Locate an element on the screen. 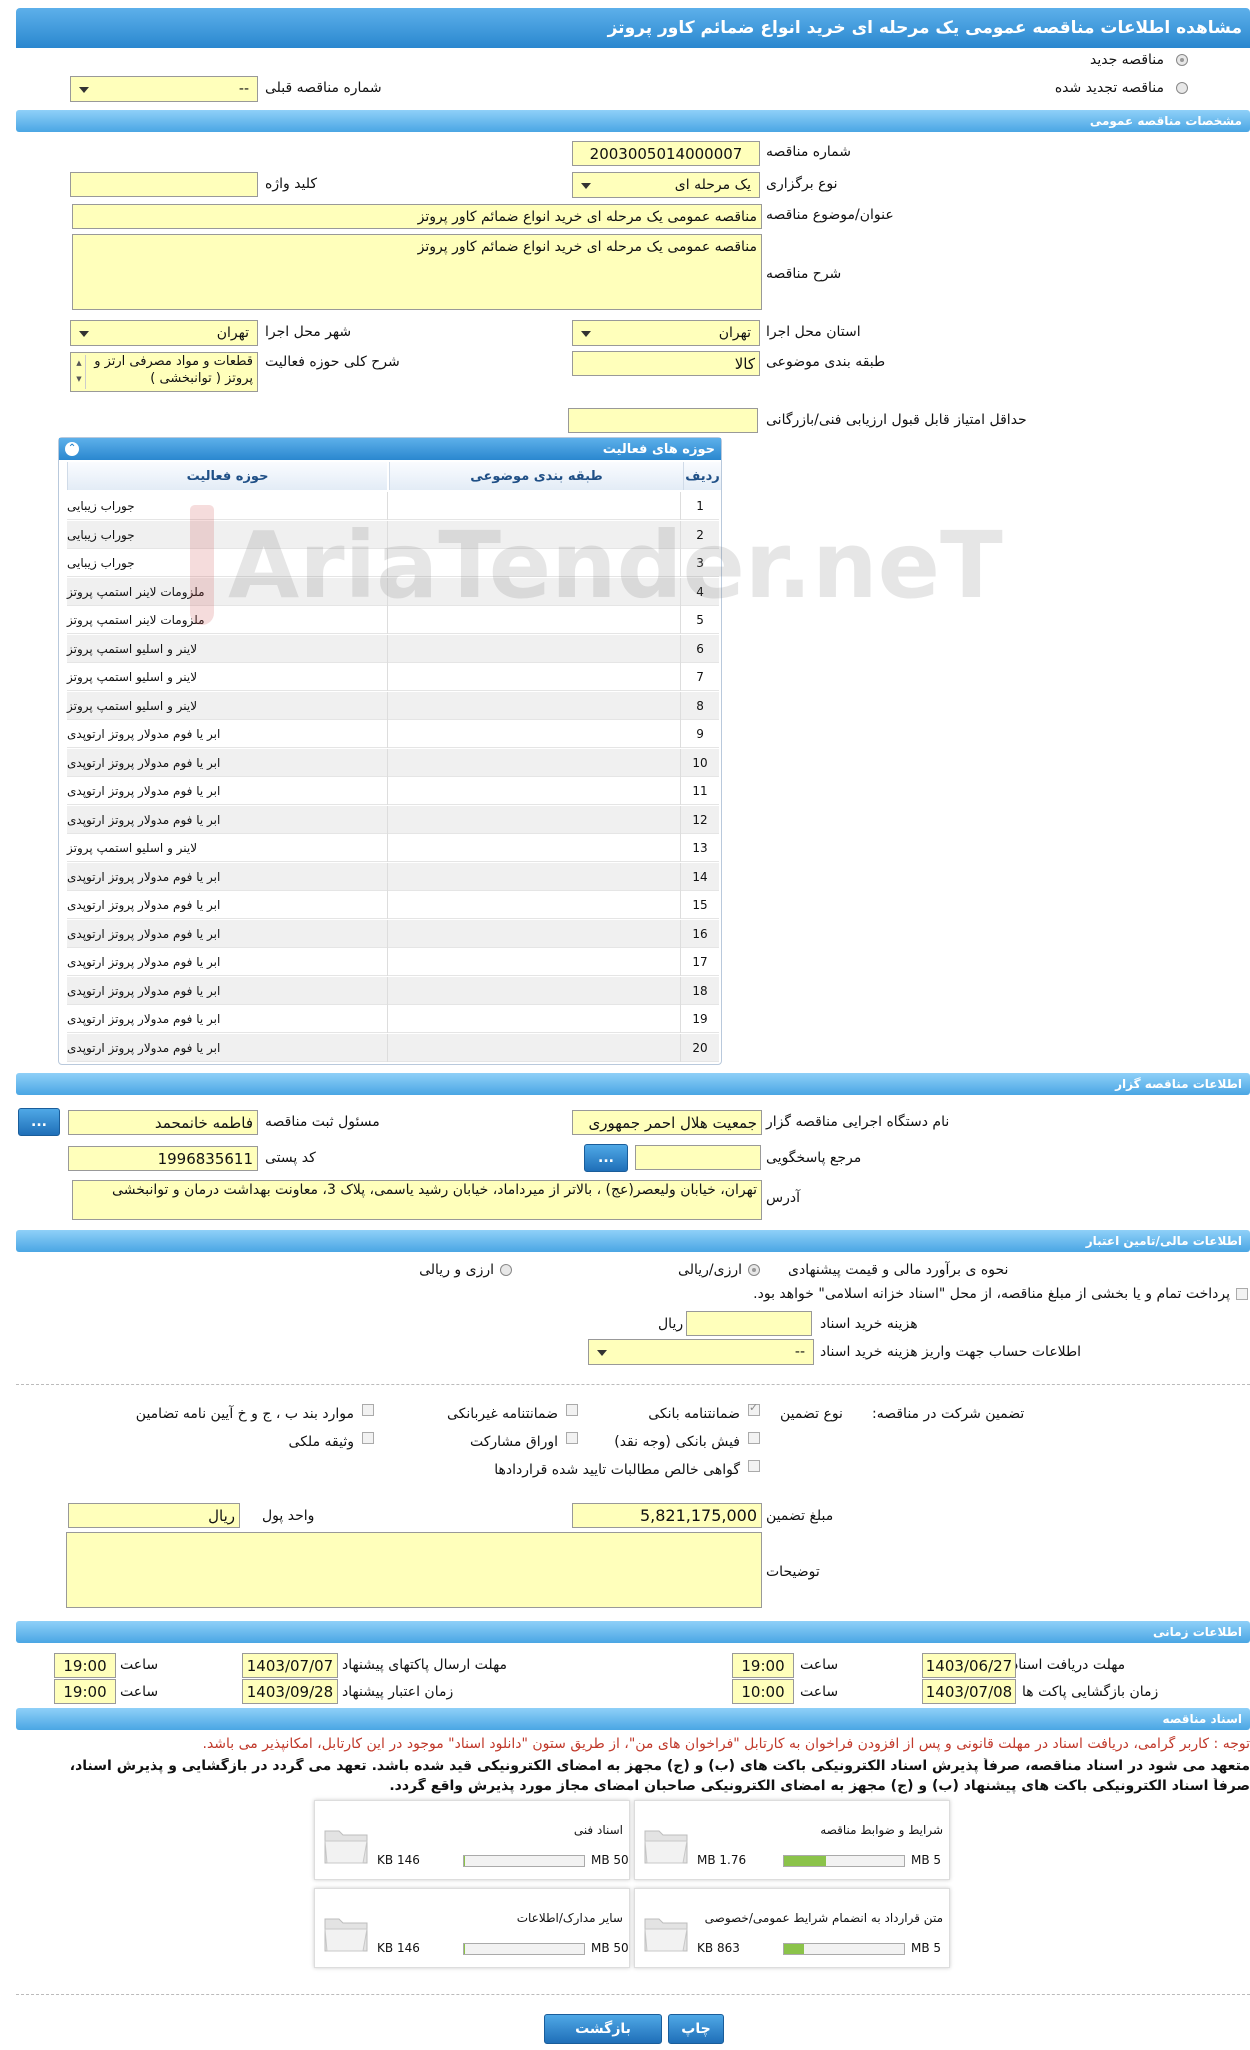 Image resolution: width=1250 pixels, height=2050 pixels. table-row: 13 لاینر و اسلیو استمپ پروتز is located at coordinates (393, 848).